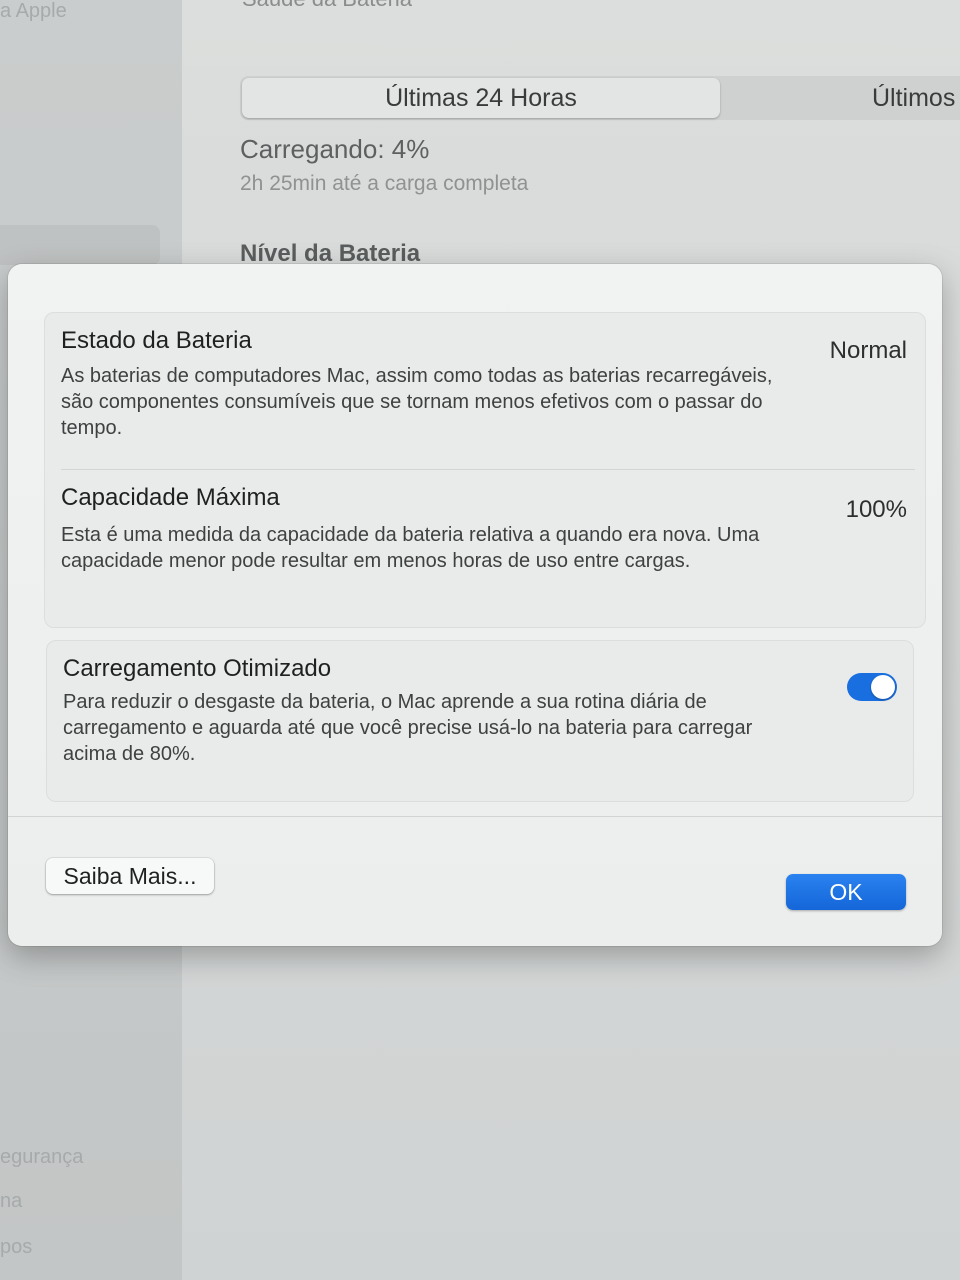 The height and width of the screenshot is (1280, 960). Describe the element at coordinates (41, 1157) in the screenshot. I see `sidebar-item-security: egurança` at that location.